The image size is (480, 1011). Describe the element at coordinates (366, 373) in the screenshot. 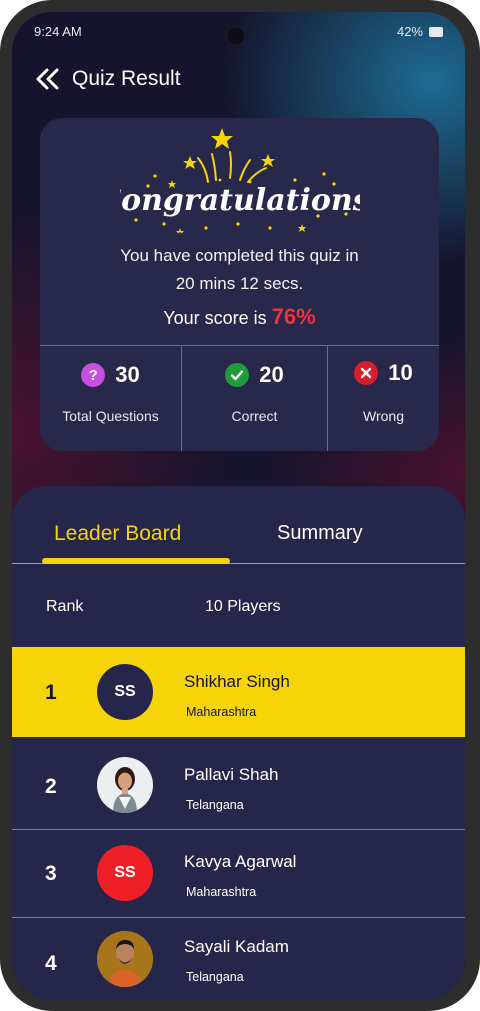

I see `cross-icon` at that location.